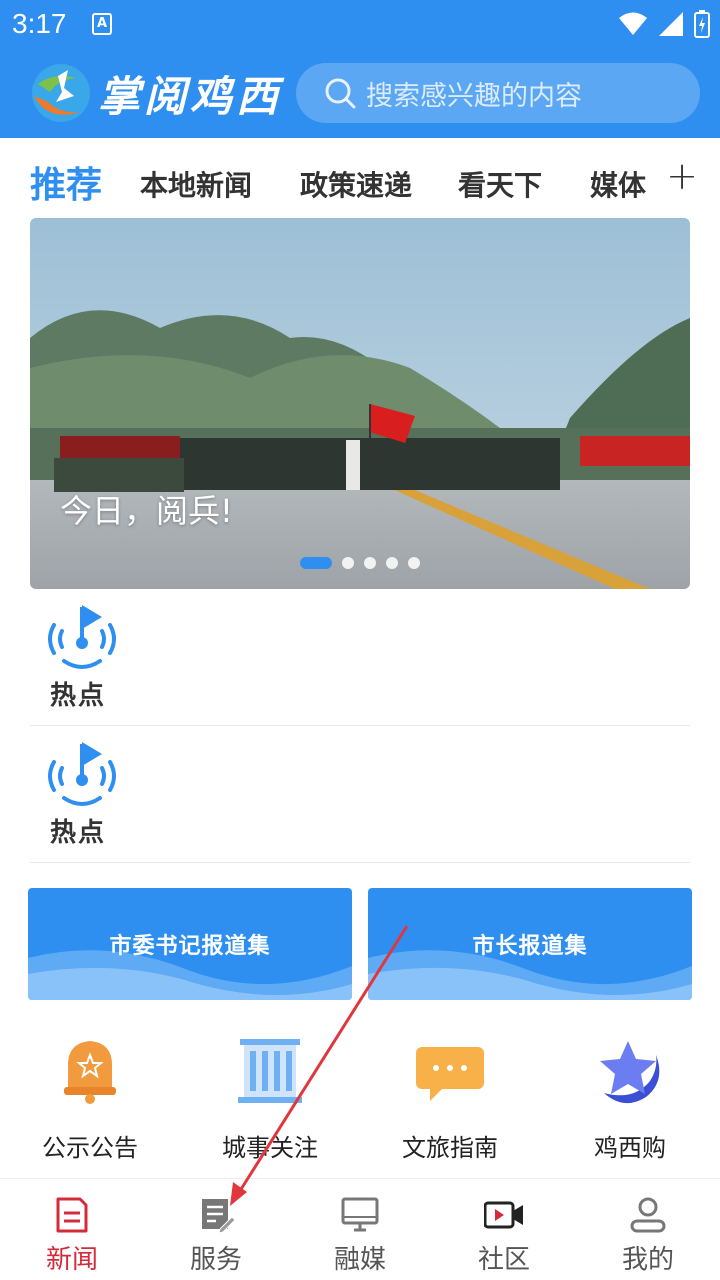  What do you see at coordinates (71, 1260) in the screenshot?
I see `nav-label: 新闻` at bounding box center [71, 1260].